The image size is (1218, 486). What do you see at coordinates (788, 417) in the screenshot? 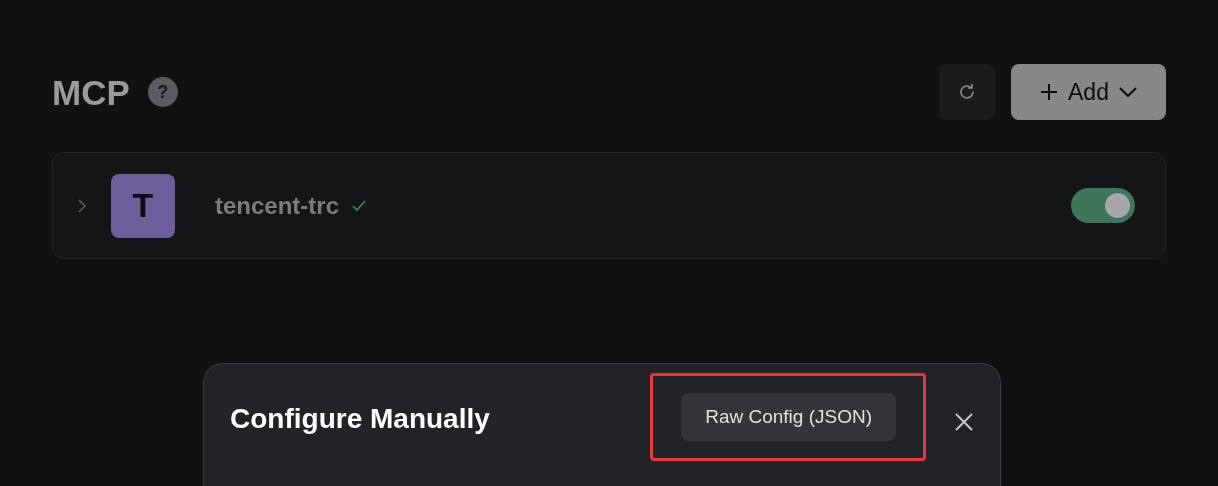
I see `raw-config-button: Raw Config (JSON)` at bounding box center [788, 417].